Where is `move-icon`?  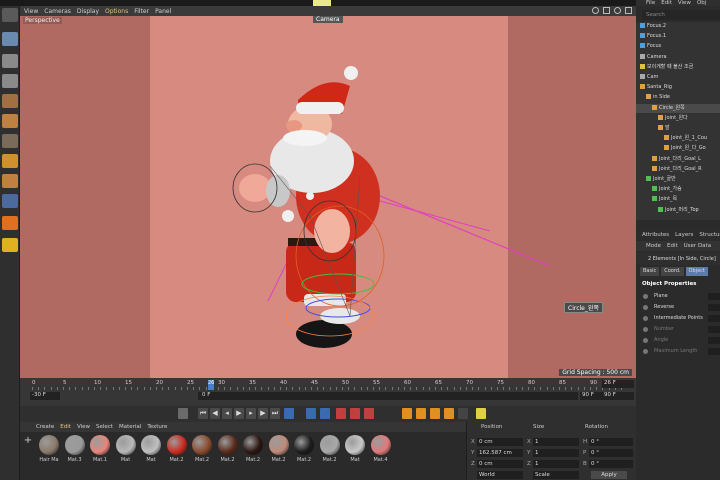 move-icon is located at coordinates (10, 61).